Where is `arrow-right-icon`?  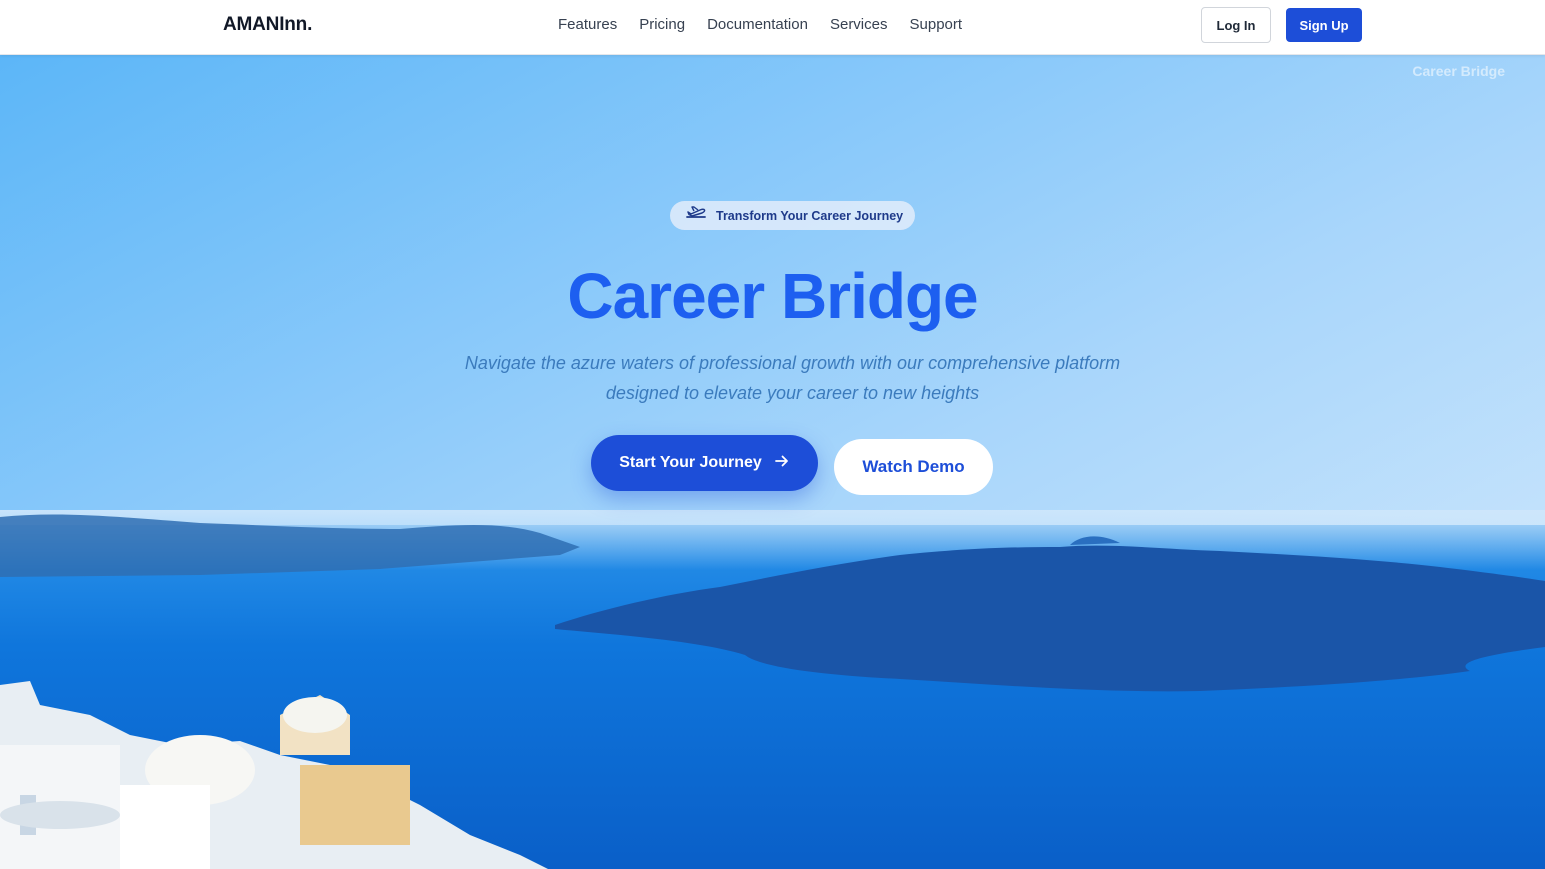
arrow-right-icon is located at coordinates (782, 463).